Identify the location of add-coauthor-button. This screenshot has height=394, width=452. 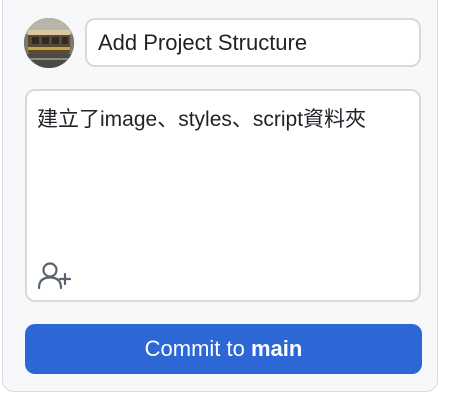
(55, 276).